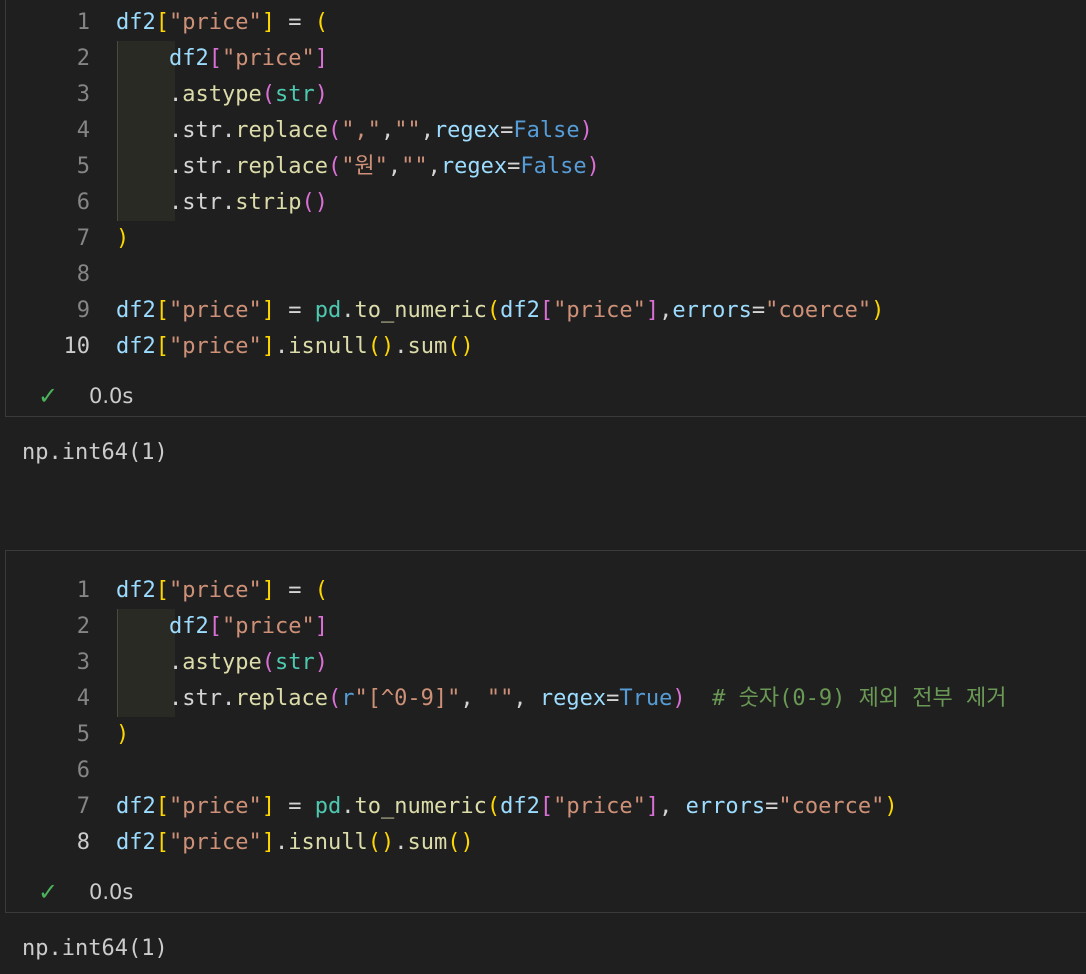 This screenshot has height=974, width=1086. What do you see at coordinates (83, 734) in the screenshot?
I see `line-number: 5` at bounding box center [83, 734].